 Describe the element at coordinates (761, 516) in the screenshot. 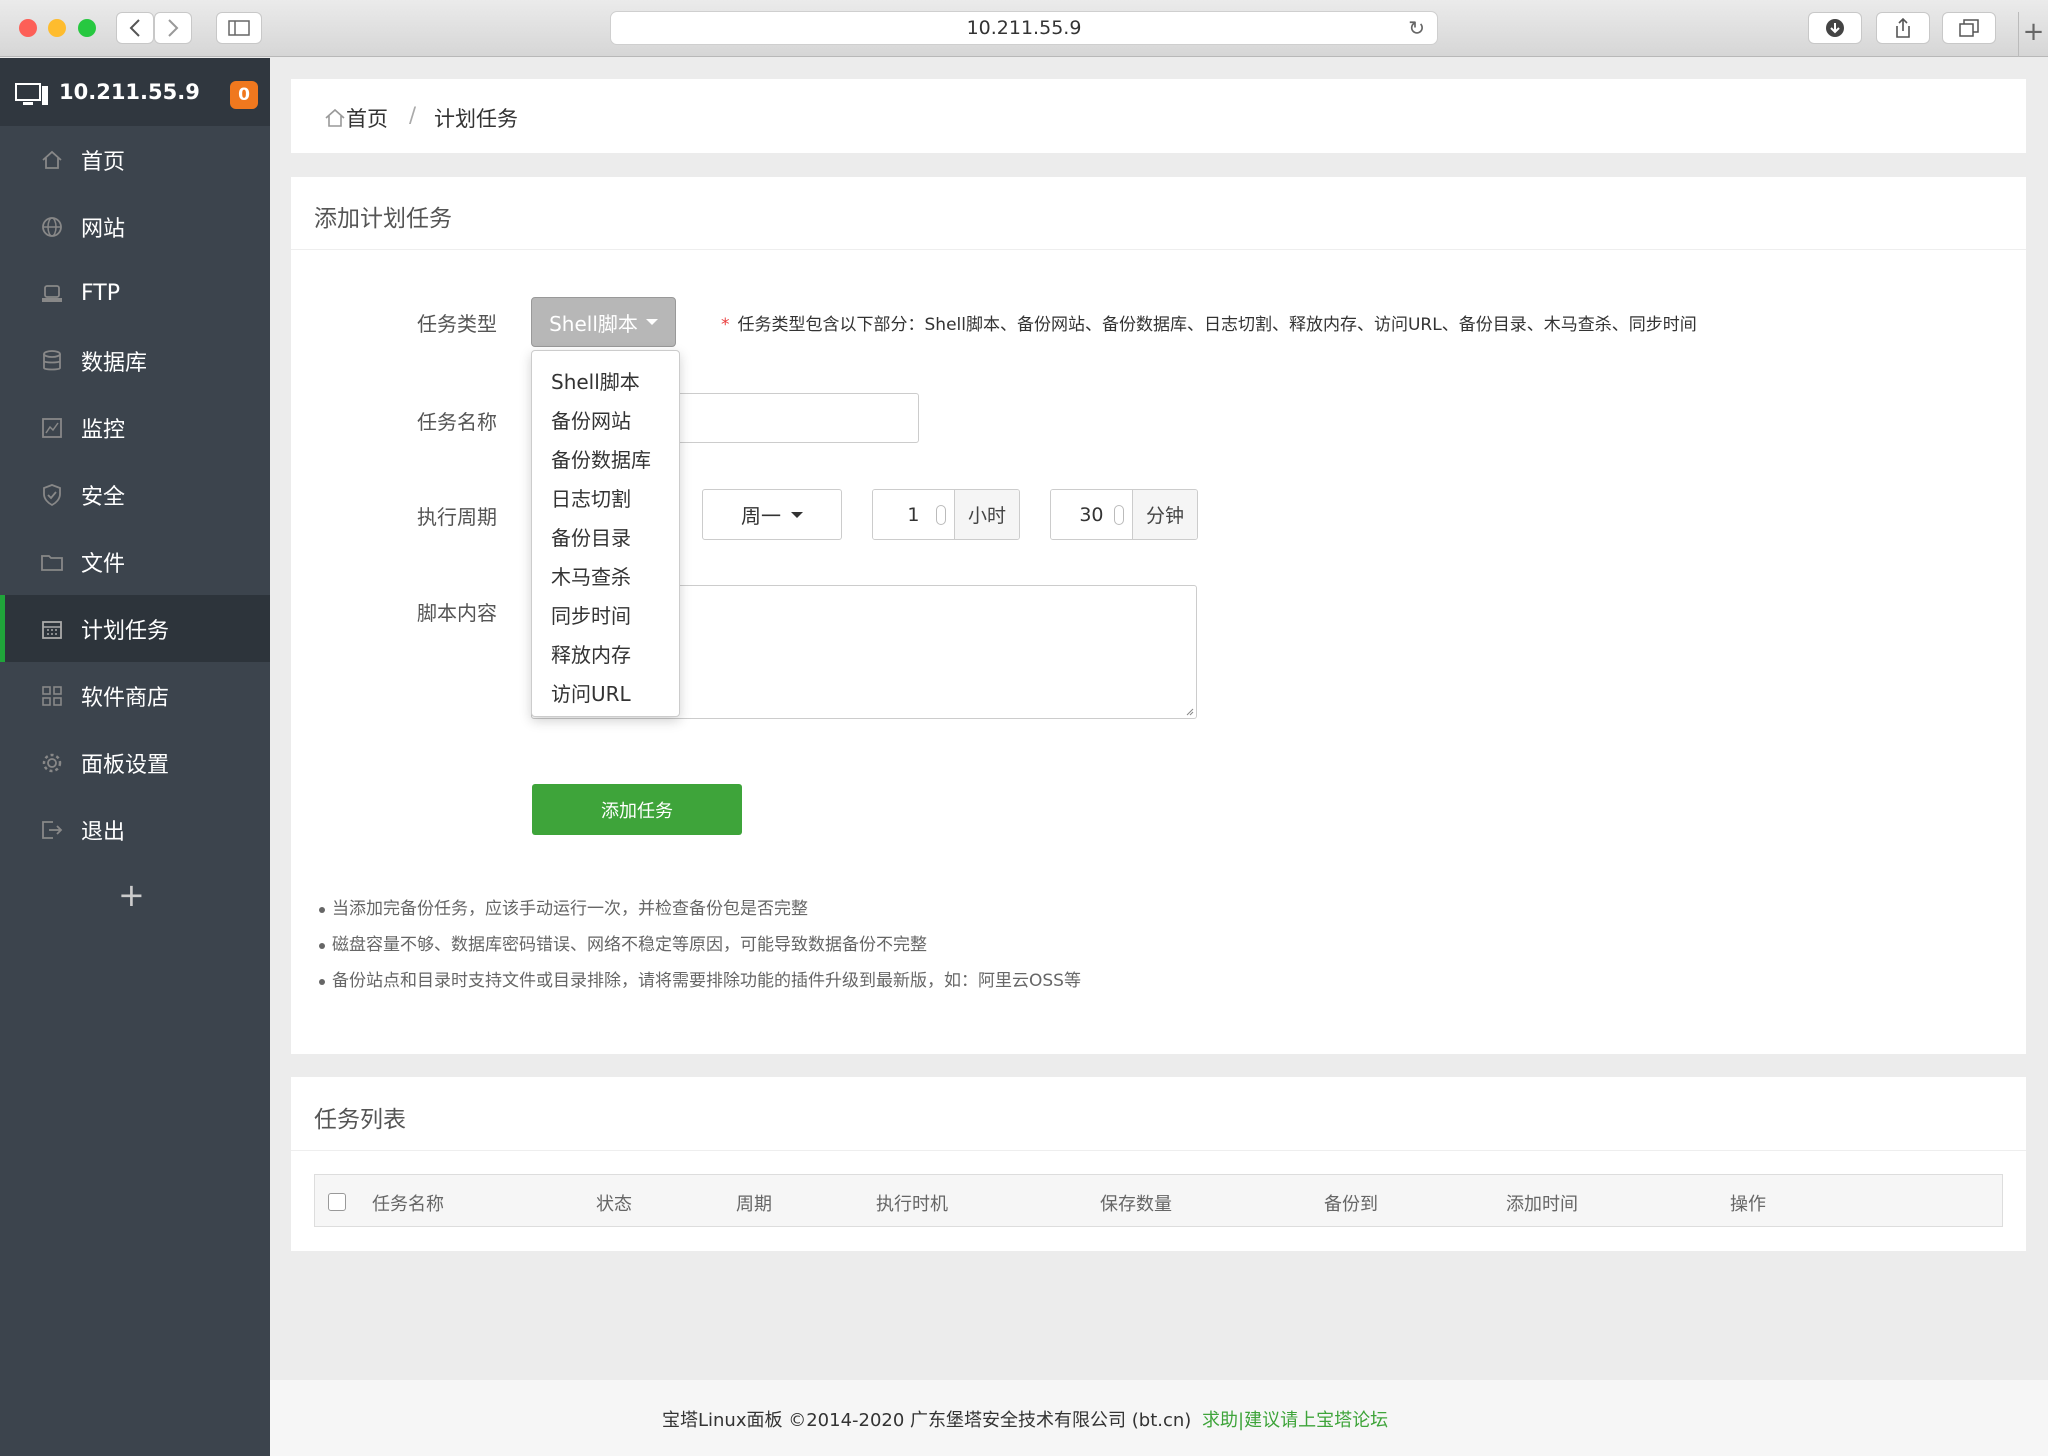

I see `weekday-value: 周一` at that location.